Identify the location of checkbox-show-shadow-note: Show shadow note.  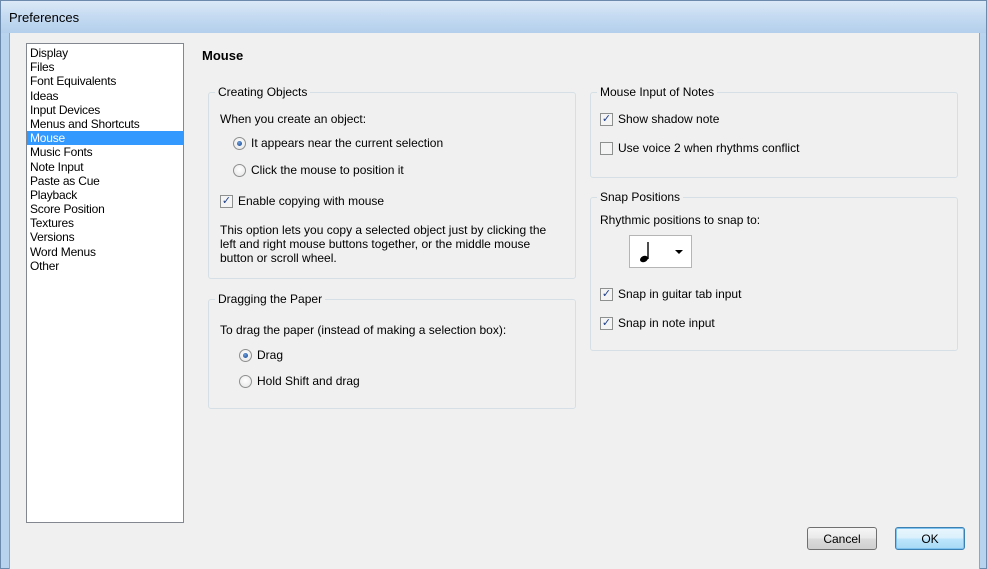
(659, 119).